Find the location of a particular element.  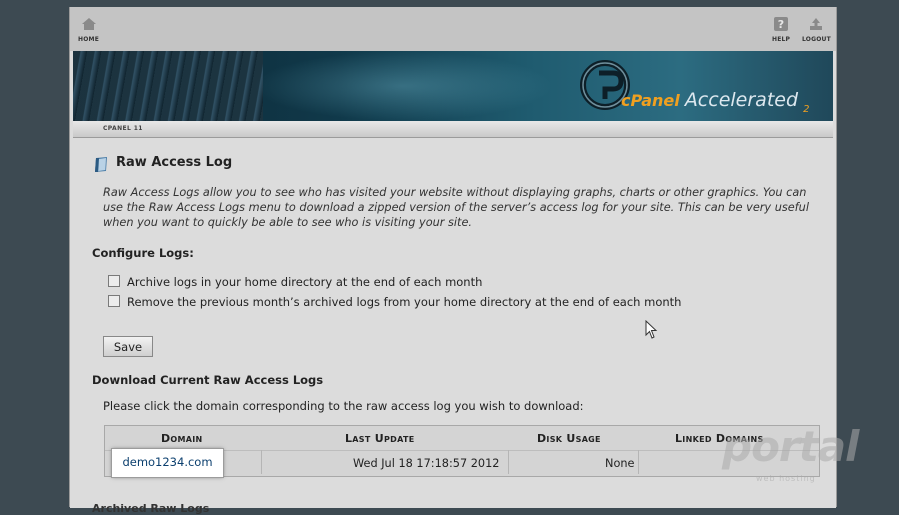

notebook-icon is located at coordinates (101, 164).